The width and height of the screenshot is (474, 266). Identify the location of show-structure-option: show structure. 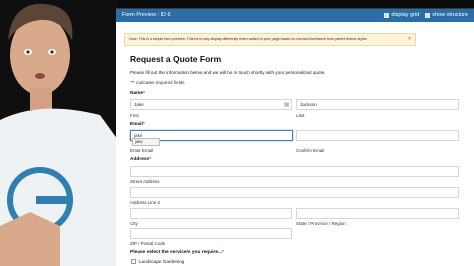
(446, 15).